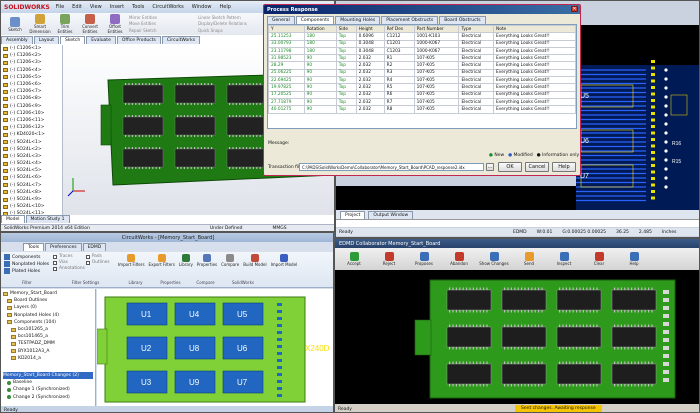 The width and height of the screenshot is (700, 413). I want to click on menu-circuitworks: CircuitWorks, so click(167, 7).